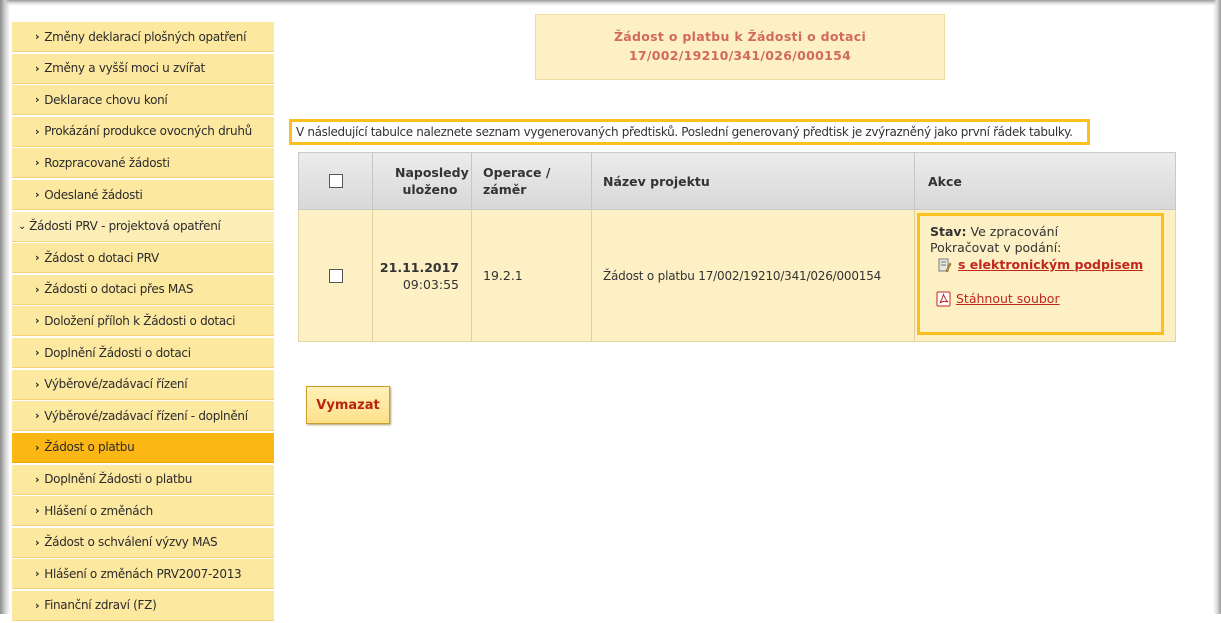  I want to click on continue-label: Pokračovat v podání:, so click(996, 247).